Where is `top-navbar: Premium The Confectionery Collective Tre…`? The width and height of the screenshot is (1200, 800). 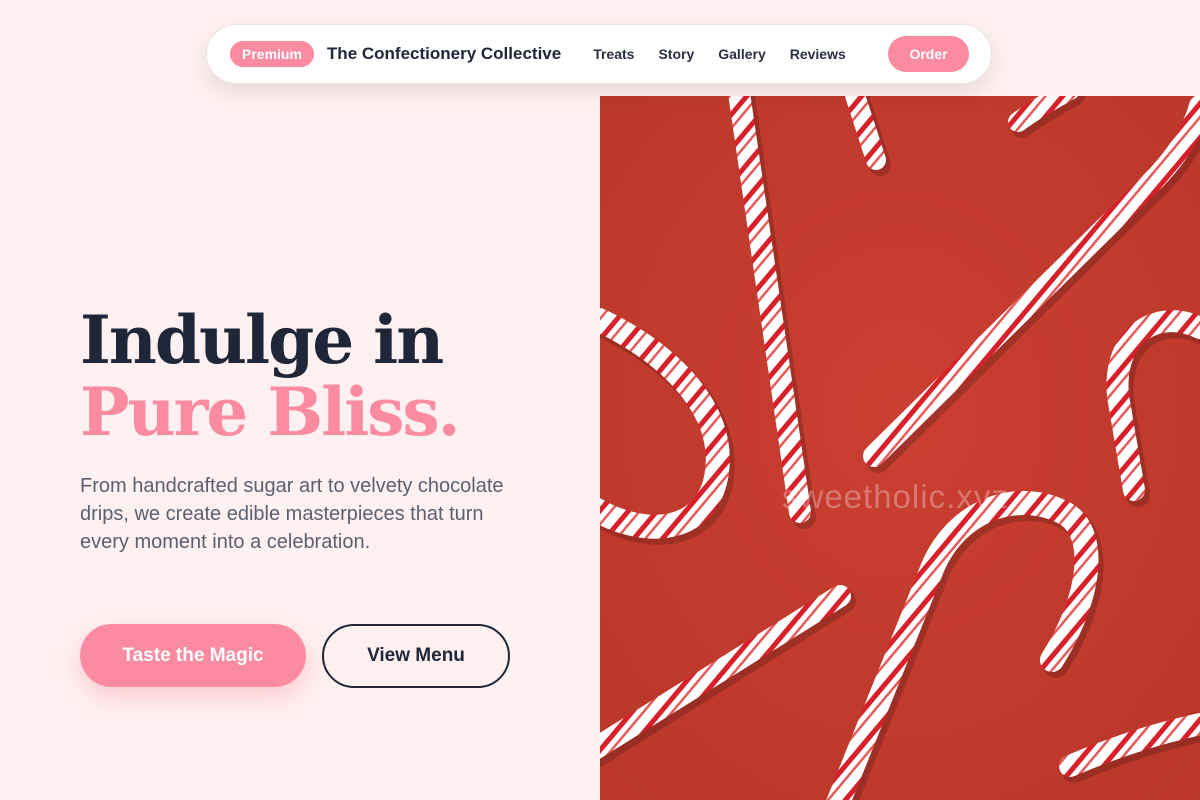
top-navbar: Premium The Confectionery Collective Tre… is located at coordinates (599, 54).